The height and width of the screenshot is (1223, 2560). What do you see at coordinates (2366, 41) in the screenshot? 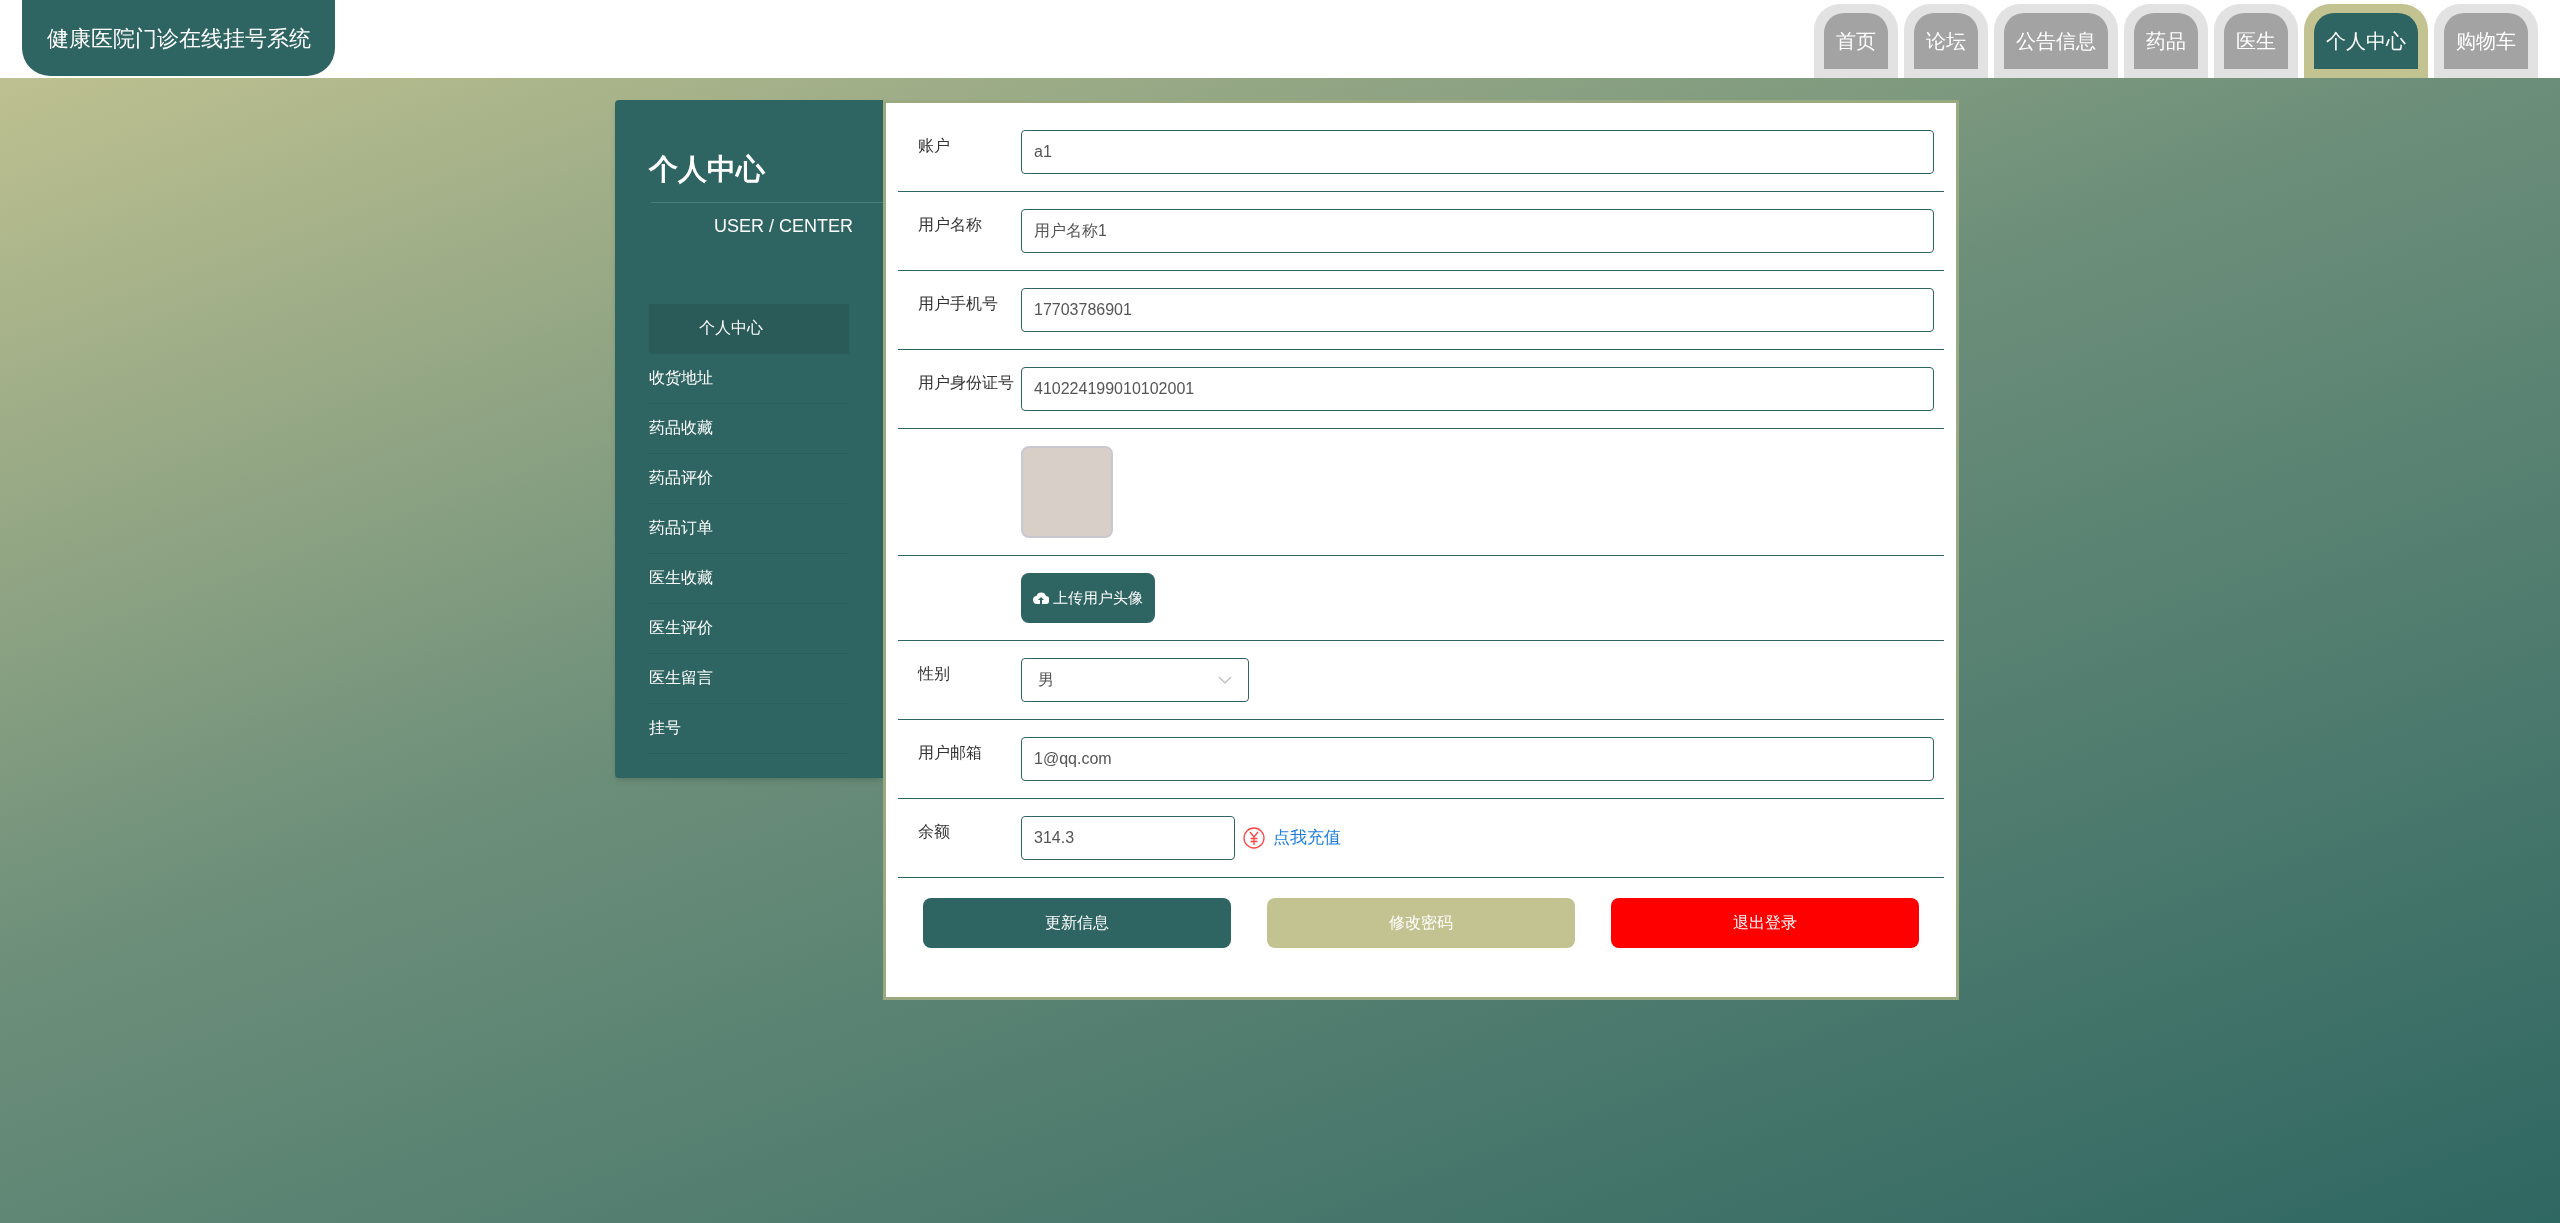
I see `nav-tab: 个人中心` at bounding box center [2366, 41].